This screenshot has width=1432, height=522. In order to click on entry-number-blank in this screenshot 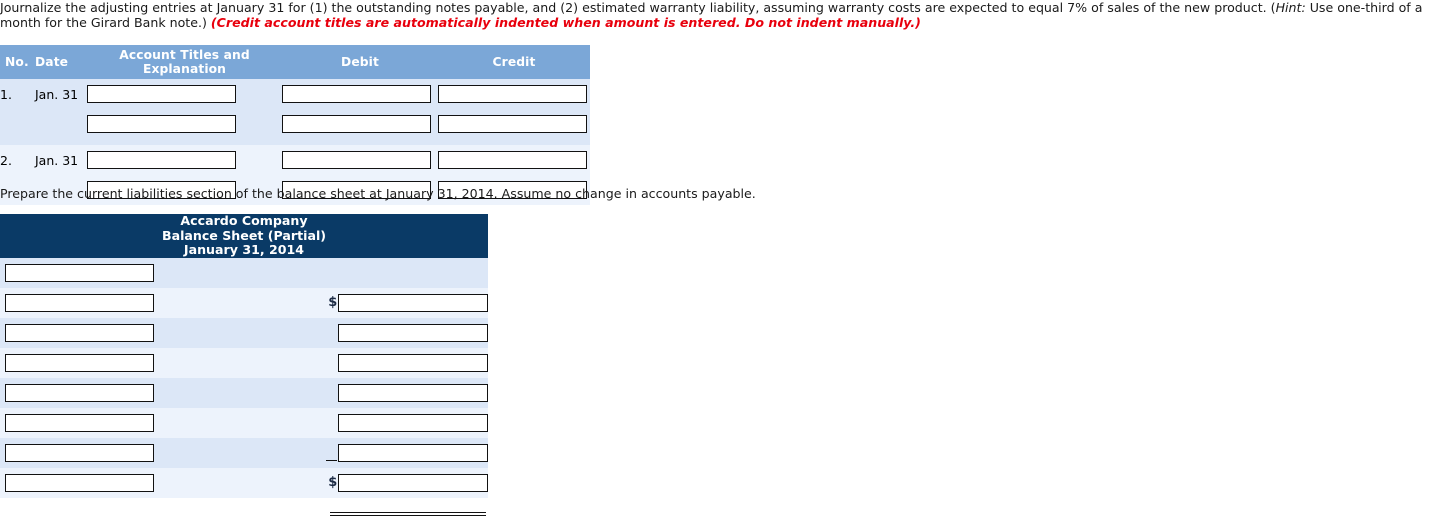, I will do `click(17, 124)`.